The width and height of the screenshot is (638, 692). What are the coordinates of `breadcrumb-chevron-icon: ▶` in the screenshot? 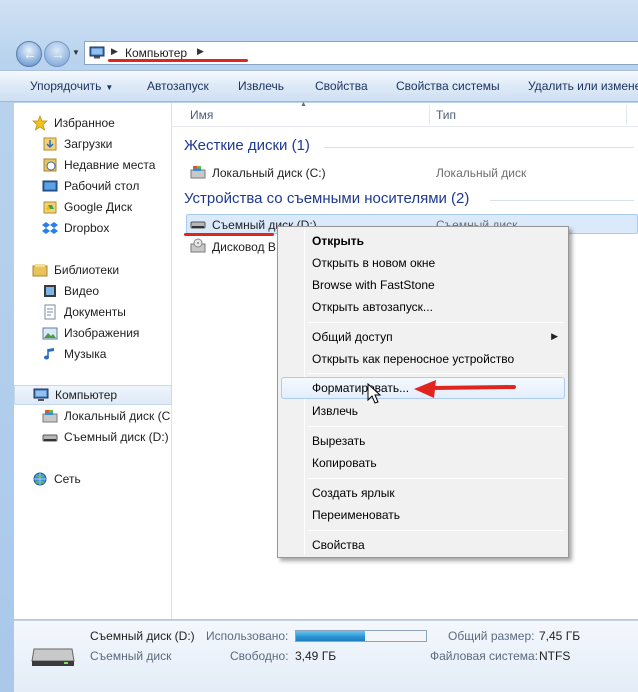 It's located at (200, 51).